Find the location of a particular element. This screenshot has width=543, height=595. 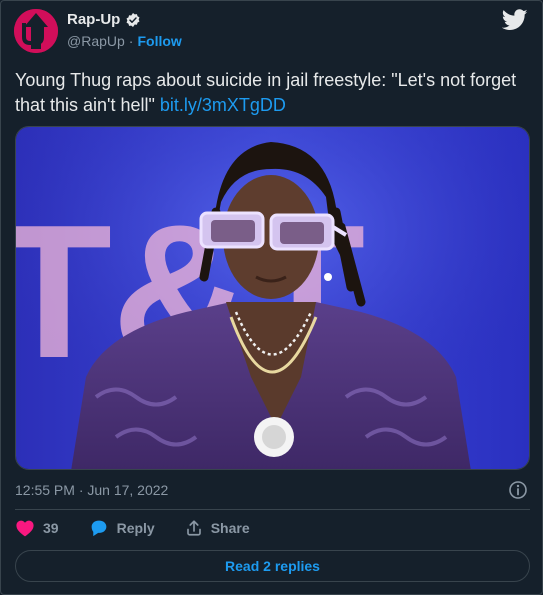

action-bar: 39 Reply Share is located at coordinates (147, 528).